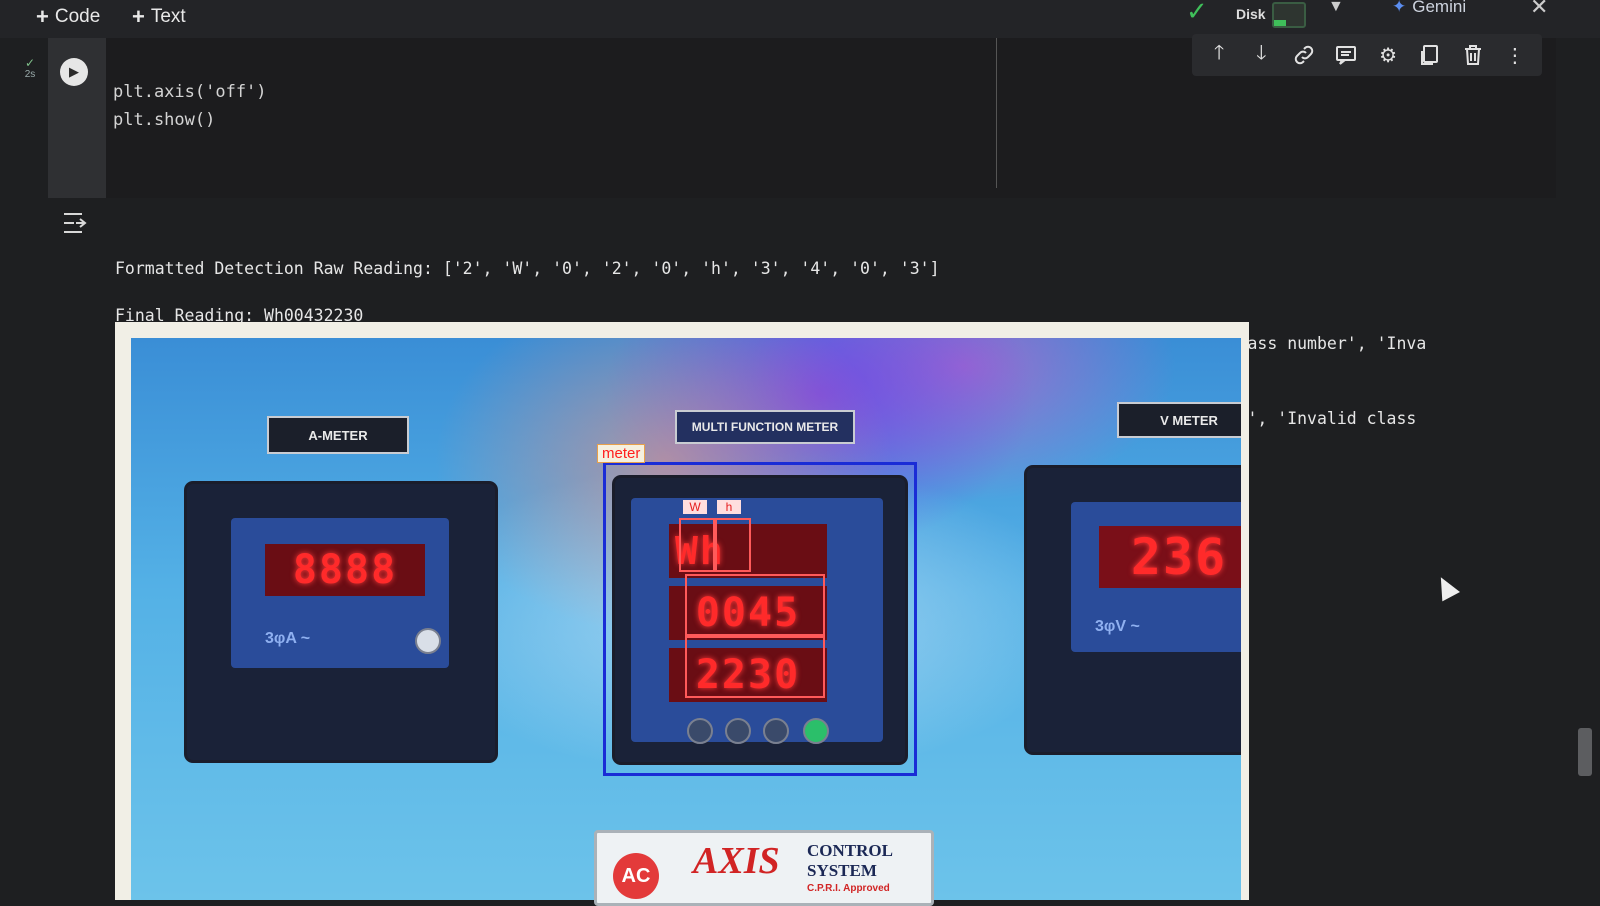 Image resolution: width=1600 pixels, height=906 pixels. Describe the element at coordinates (996, 113) in the screenshot. I see `editor-ruler` at that location.